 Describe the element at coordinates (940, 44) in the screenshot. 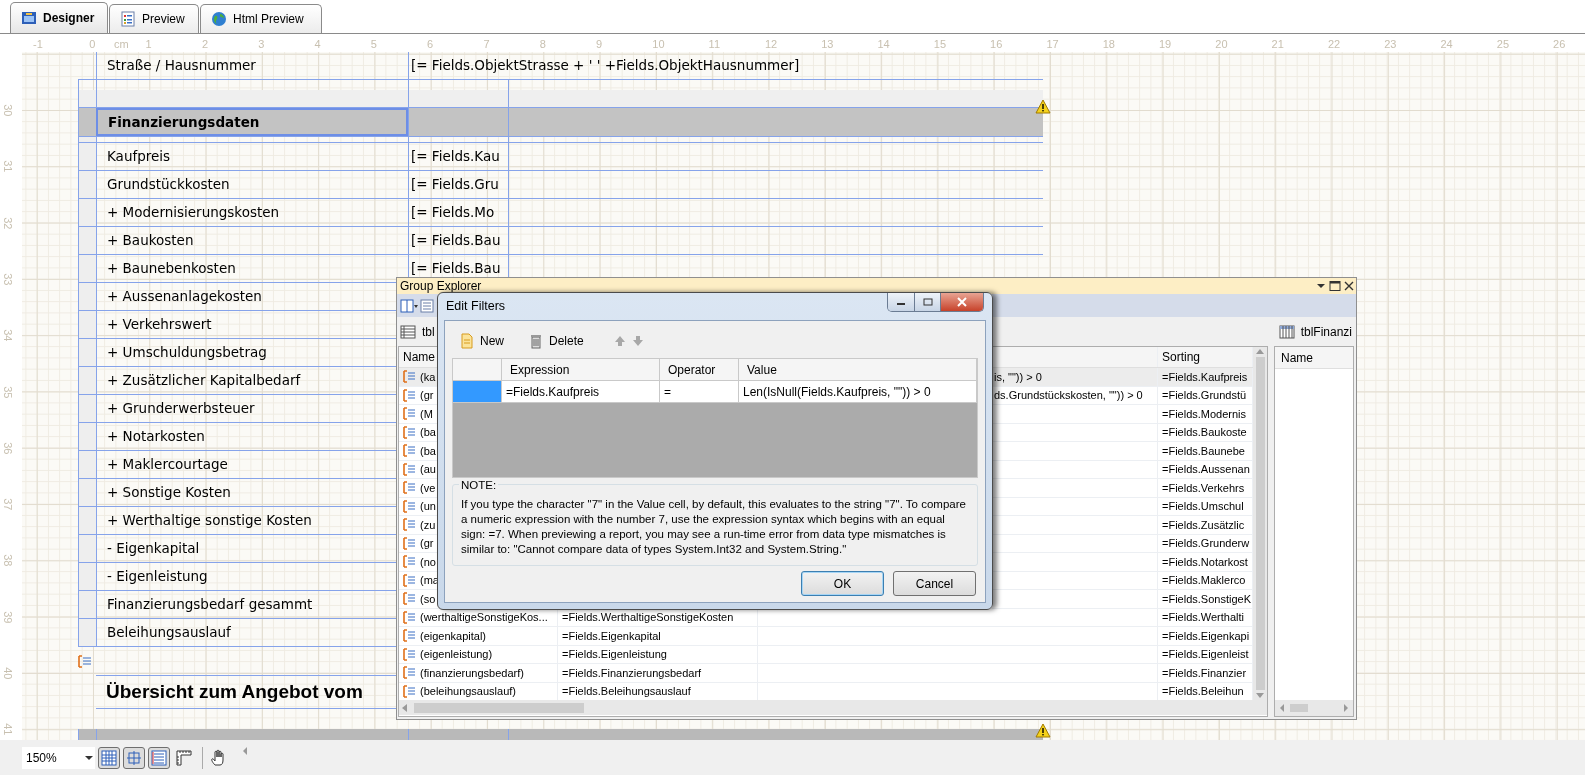

I see `ruler-label: 15` at that location.